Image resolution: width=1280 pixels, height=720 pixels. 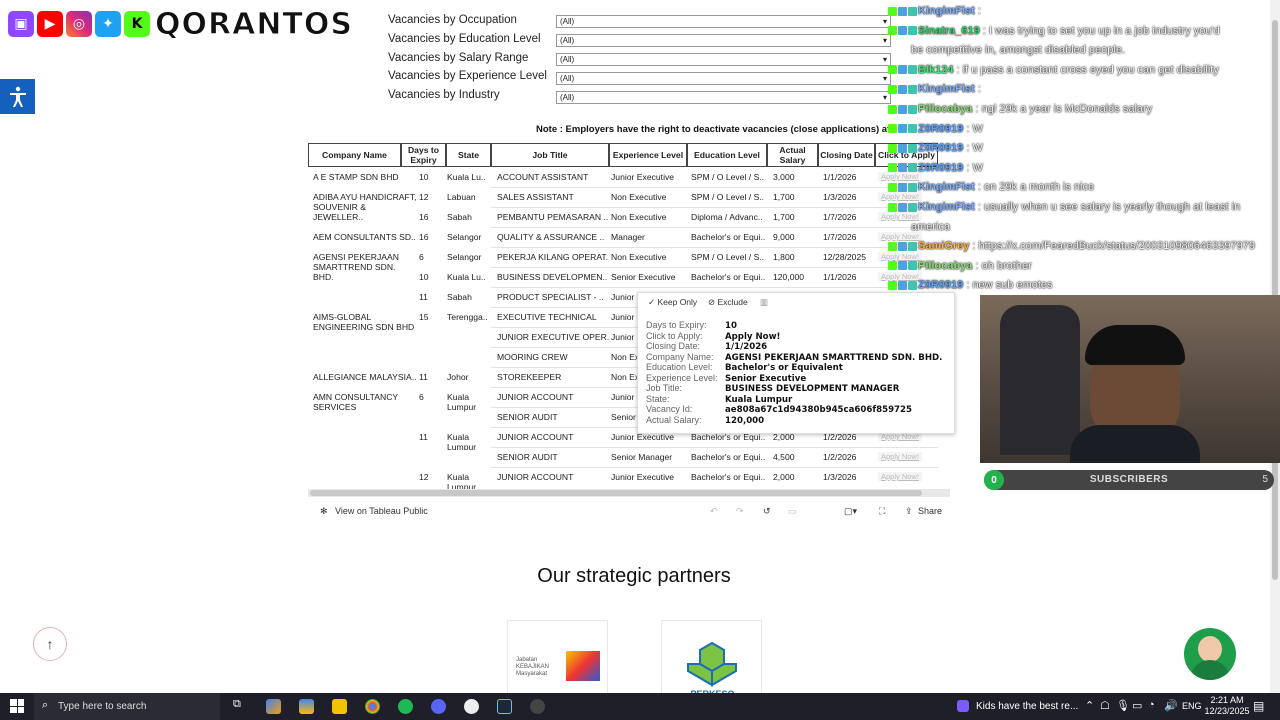 I want to click on wifi-icon: ◔, so click(x=1151, y=705).